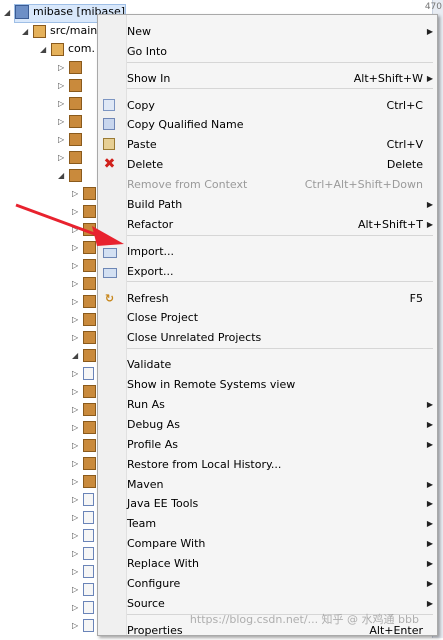 This screenshot has width=443, height=640. What do you see at coordinates (429, 563) in the screenshot?
I see `submenu-arrow-icon: ▶` at bounding box center [429, 563].